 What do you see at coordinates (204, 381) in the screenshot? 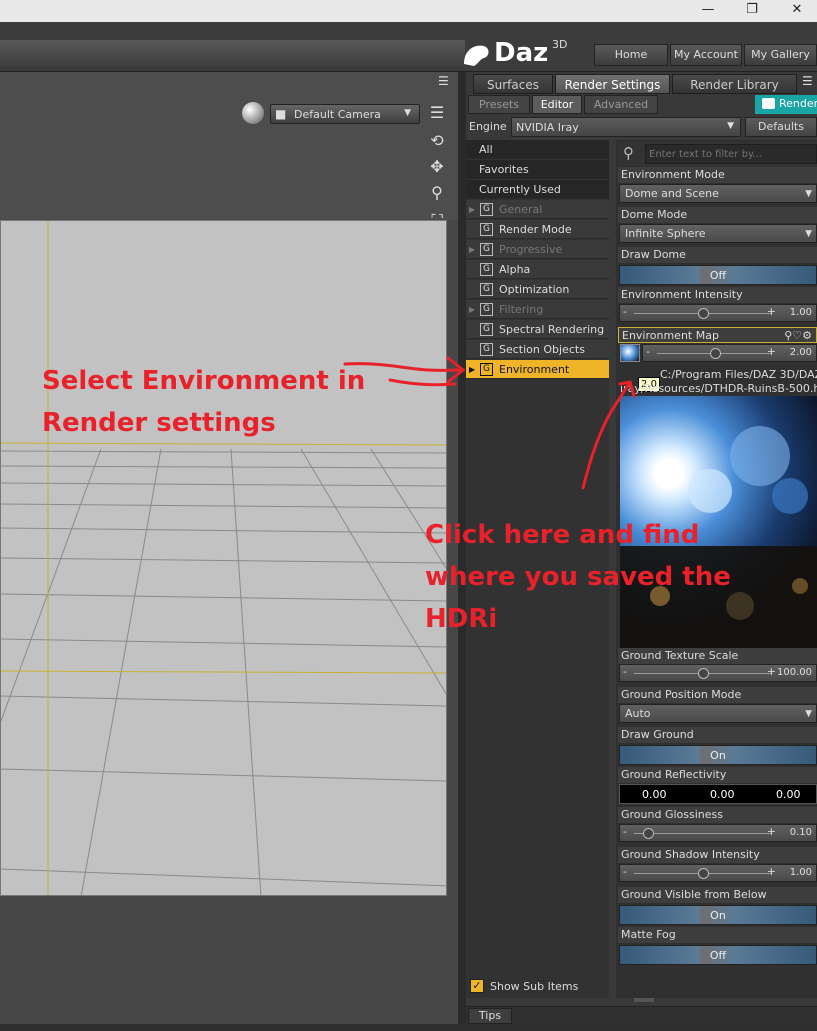
I see `annotation-1-line1: Select Environment in` at bounding box center [204, 381].